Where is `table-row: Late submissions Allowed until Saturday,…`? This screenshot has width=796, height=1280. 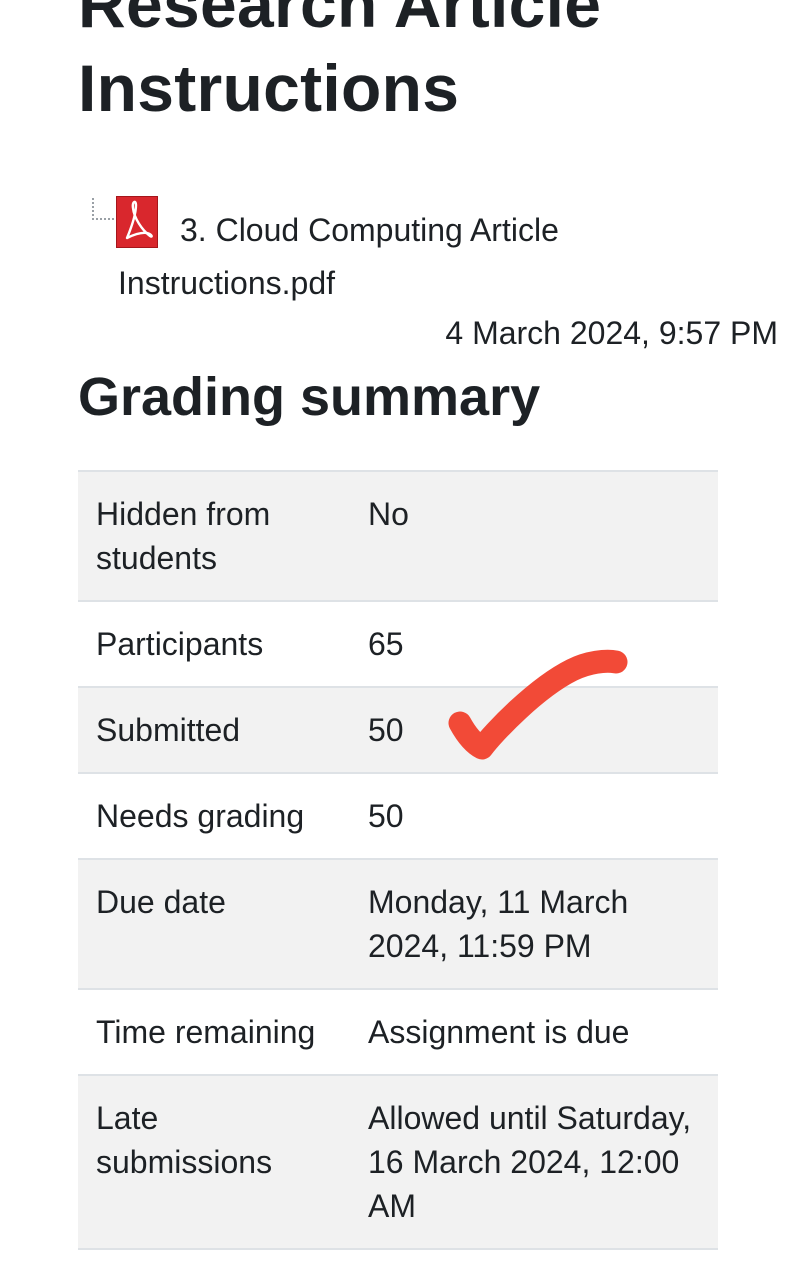 table-row: Late submissions Allowed until Saturday,… is located at coordinates (398, 1162).